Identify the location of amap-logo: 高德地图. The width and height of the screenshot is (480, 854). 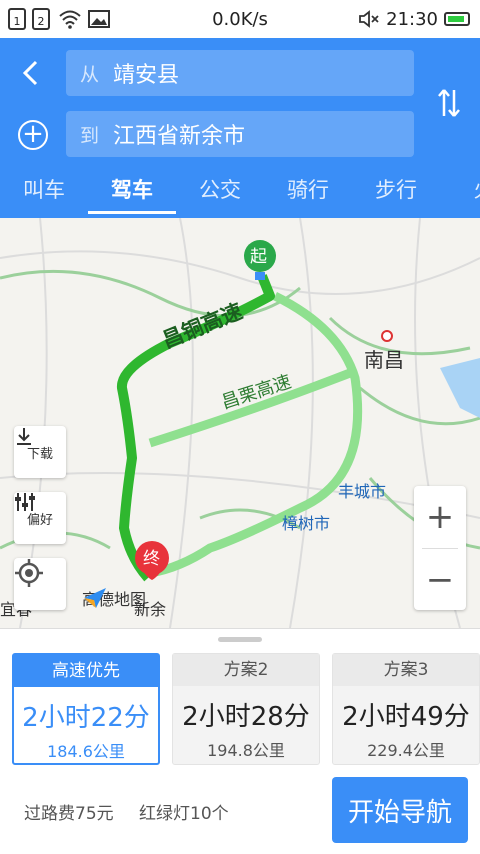
(114, 598).